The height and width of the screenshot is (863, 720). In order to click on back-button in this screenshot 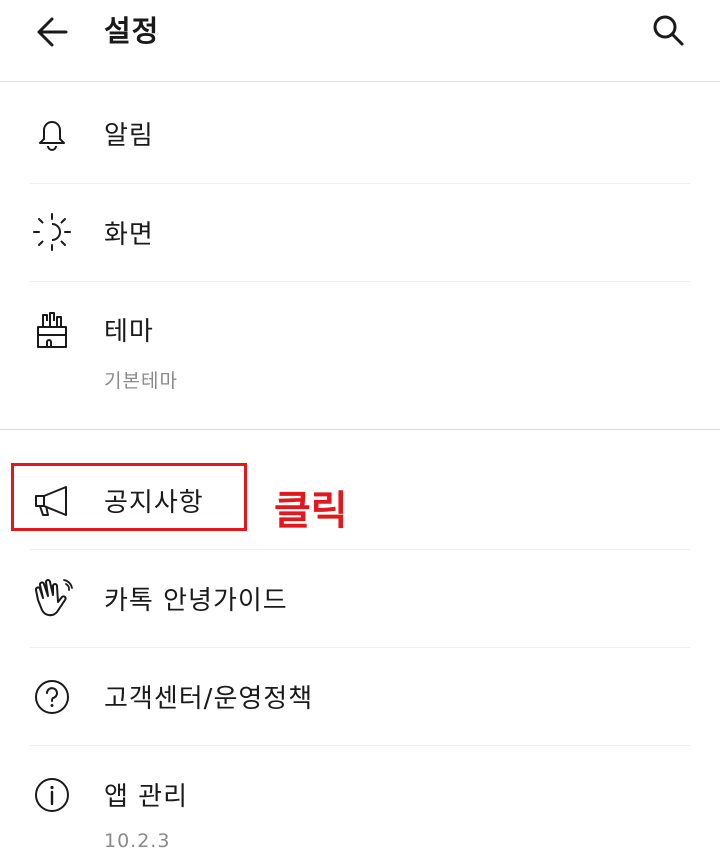, I will do `click(52, 32)`.